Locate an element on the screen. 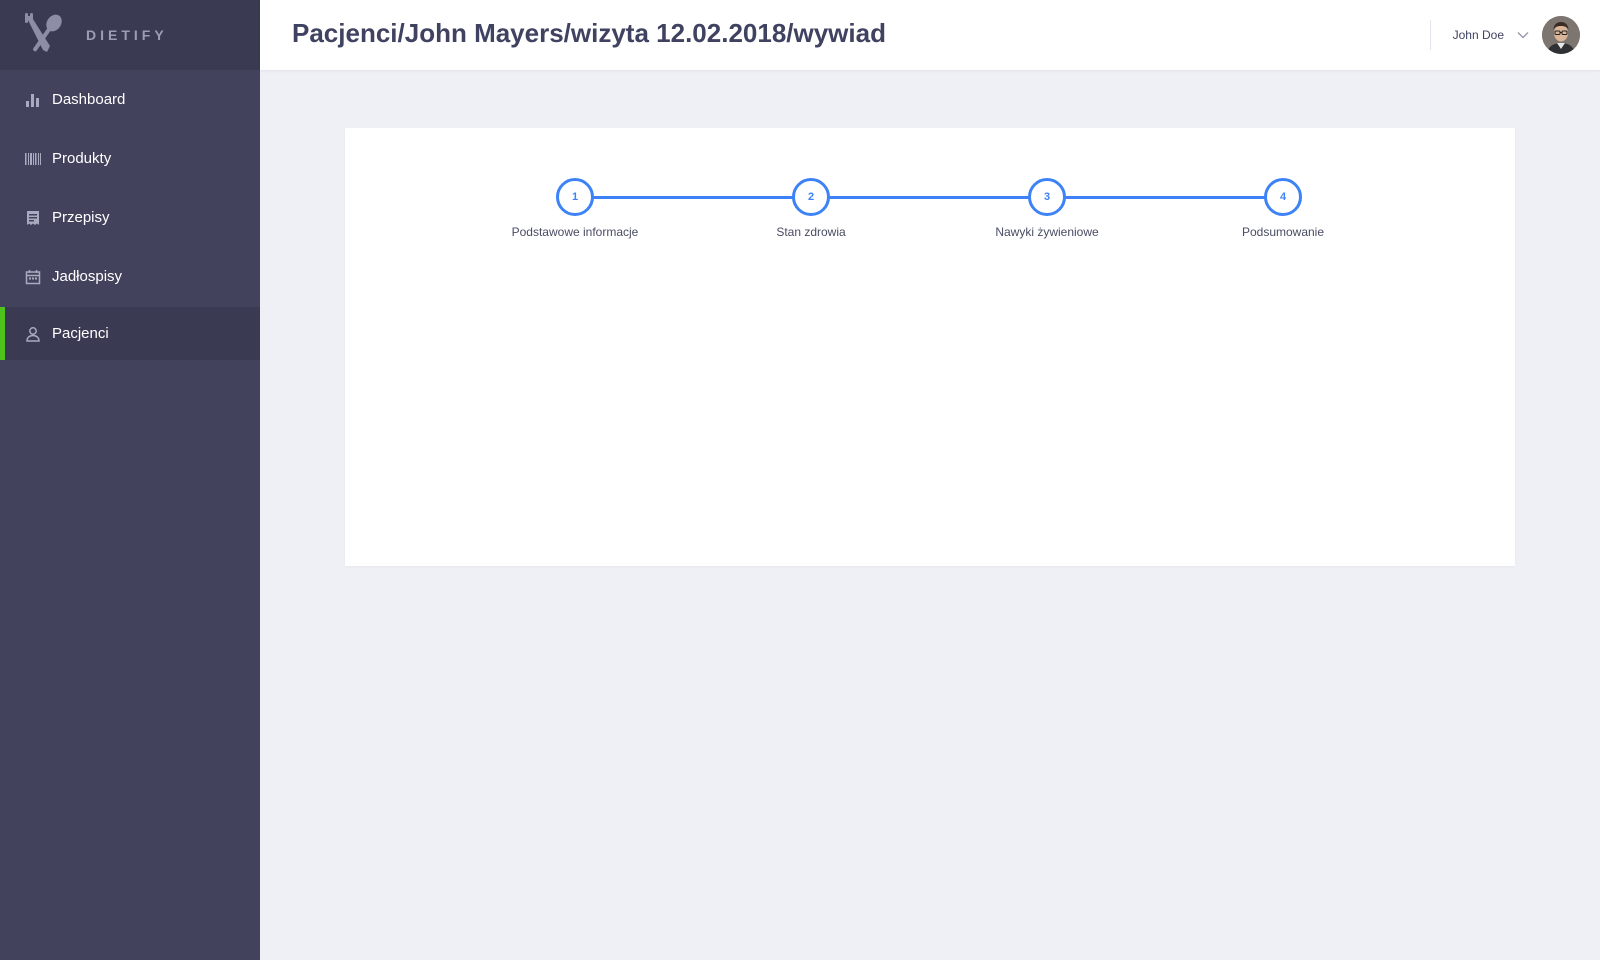 The width and height of the screenshot is (1600, 960). step-number-circle: 1 is located at coordinates (575, 197).